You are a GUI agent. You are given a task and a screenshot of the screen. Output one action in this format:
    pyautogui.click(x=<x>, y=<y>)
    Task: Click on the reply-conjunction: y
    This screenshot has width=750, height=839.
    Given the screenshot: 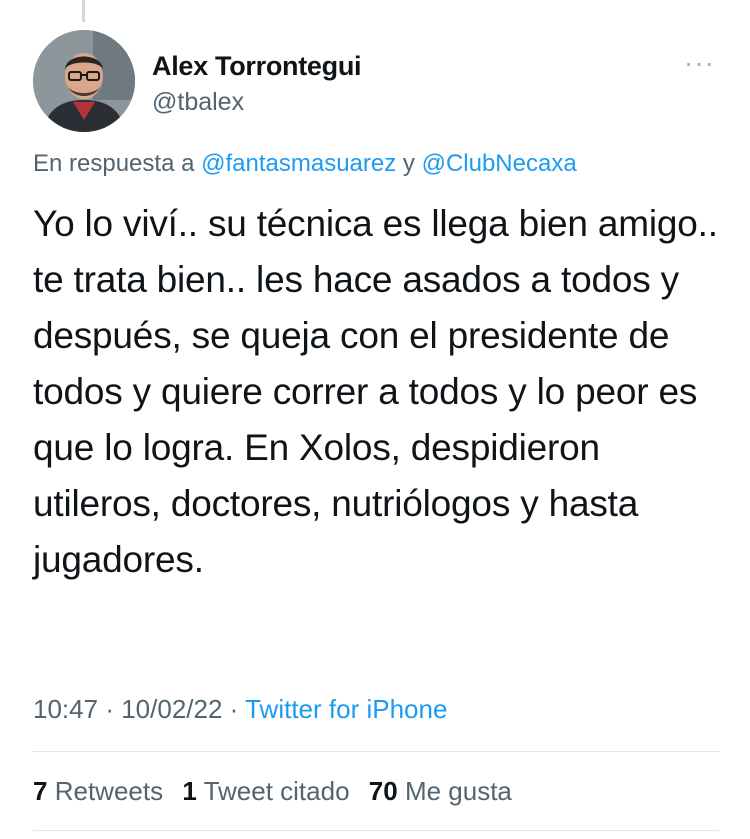 What is the action you would take?
    pyautogui.click(x=408, y=163)
    